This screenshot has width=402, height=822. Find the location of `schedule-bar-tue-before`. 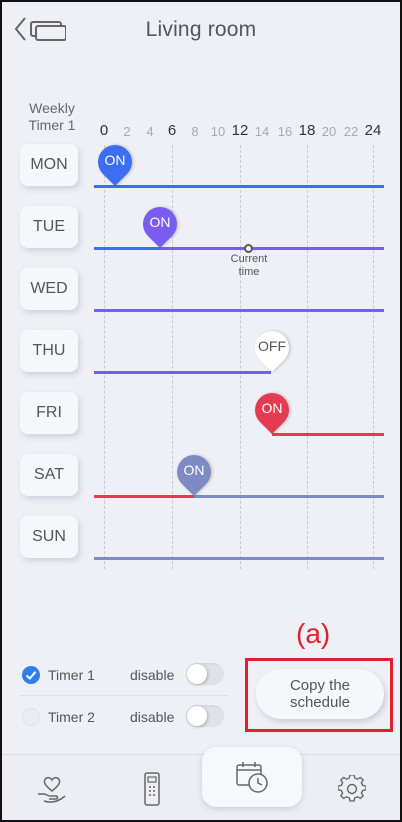

schedule-bar-tue-before is located at coordinates (127, 248).